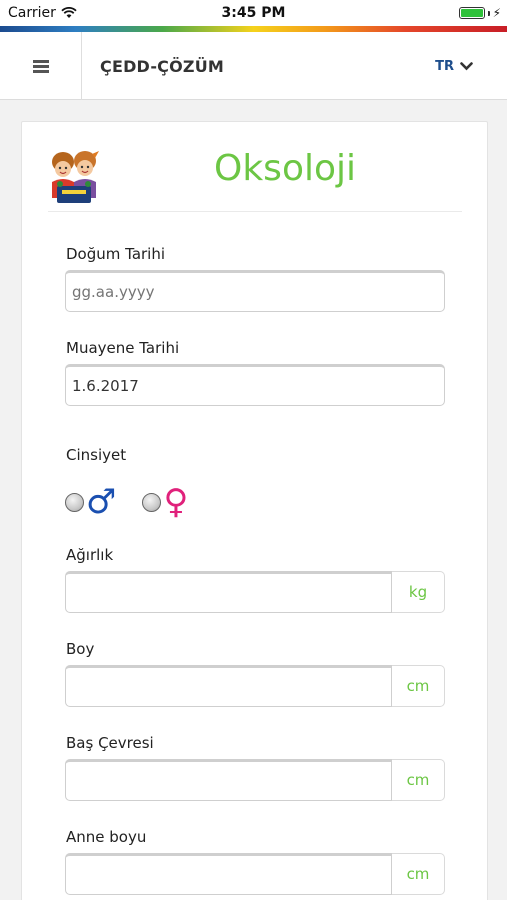  Describe the element at coordinates (152, 502) in the screenshot. I see `female-radio` at that location.